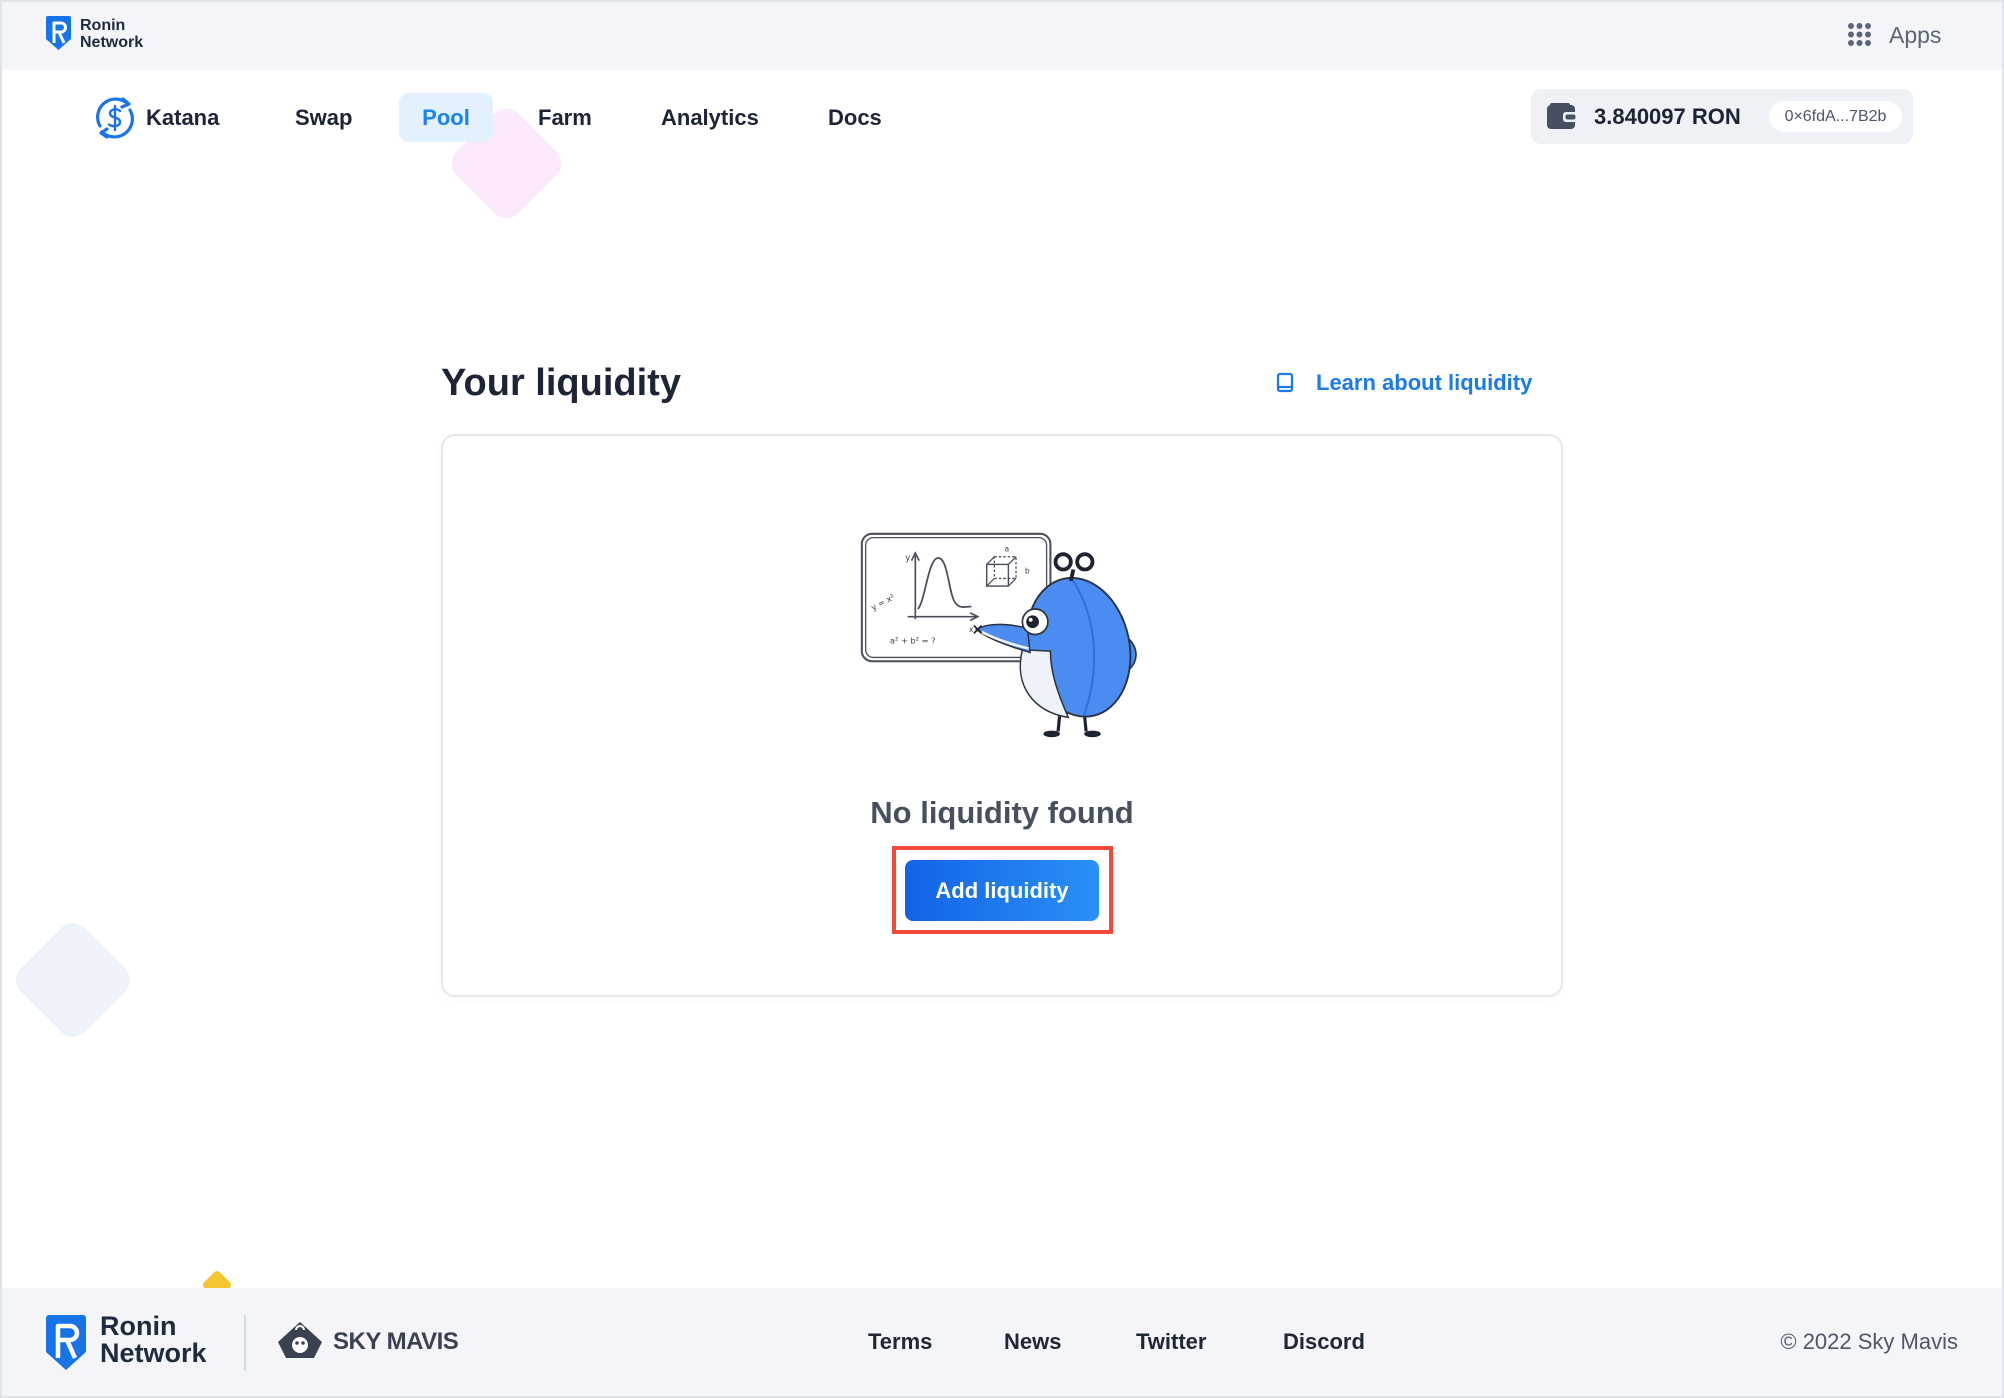  I want to click on katana-logo-label: Katana, so click(182, 117).